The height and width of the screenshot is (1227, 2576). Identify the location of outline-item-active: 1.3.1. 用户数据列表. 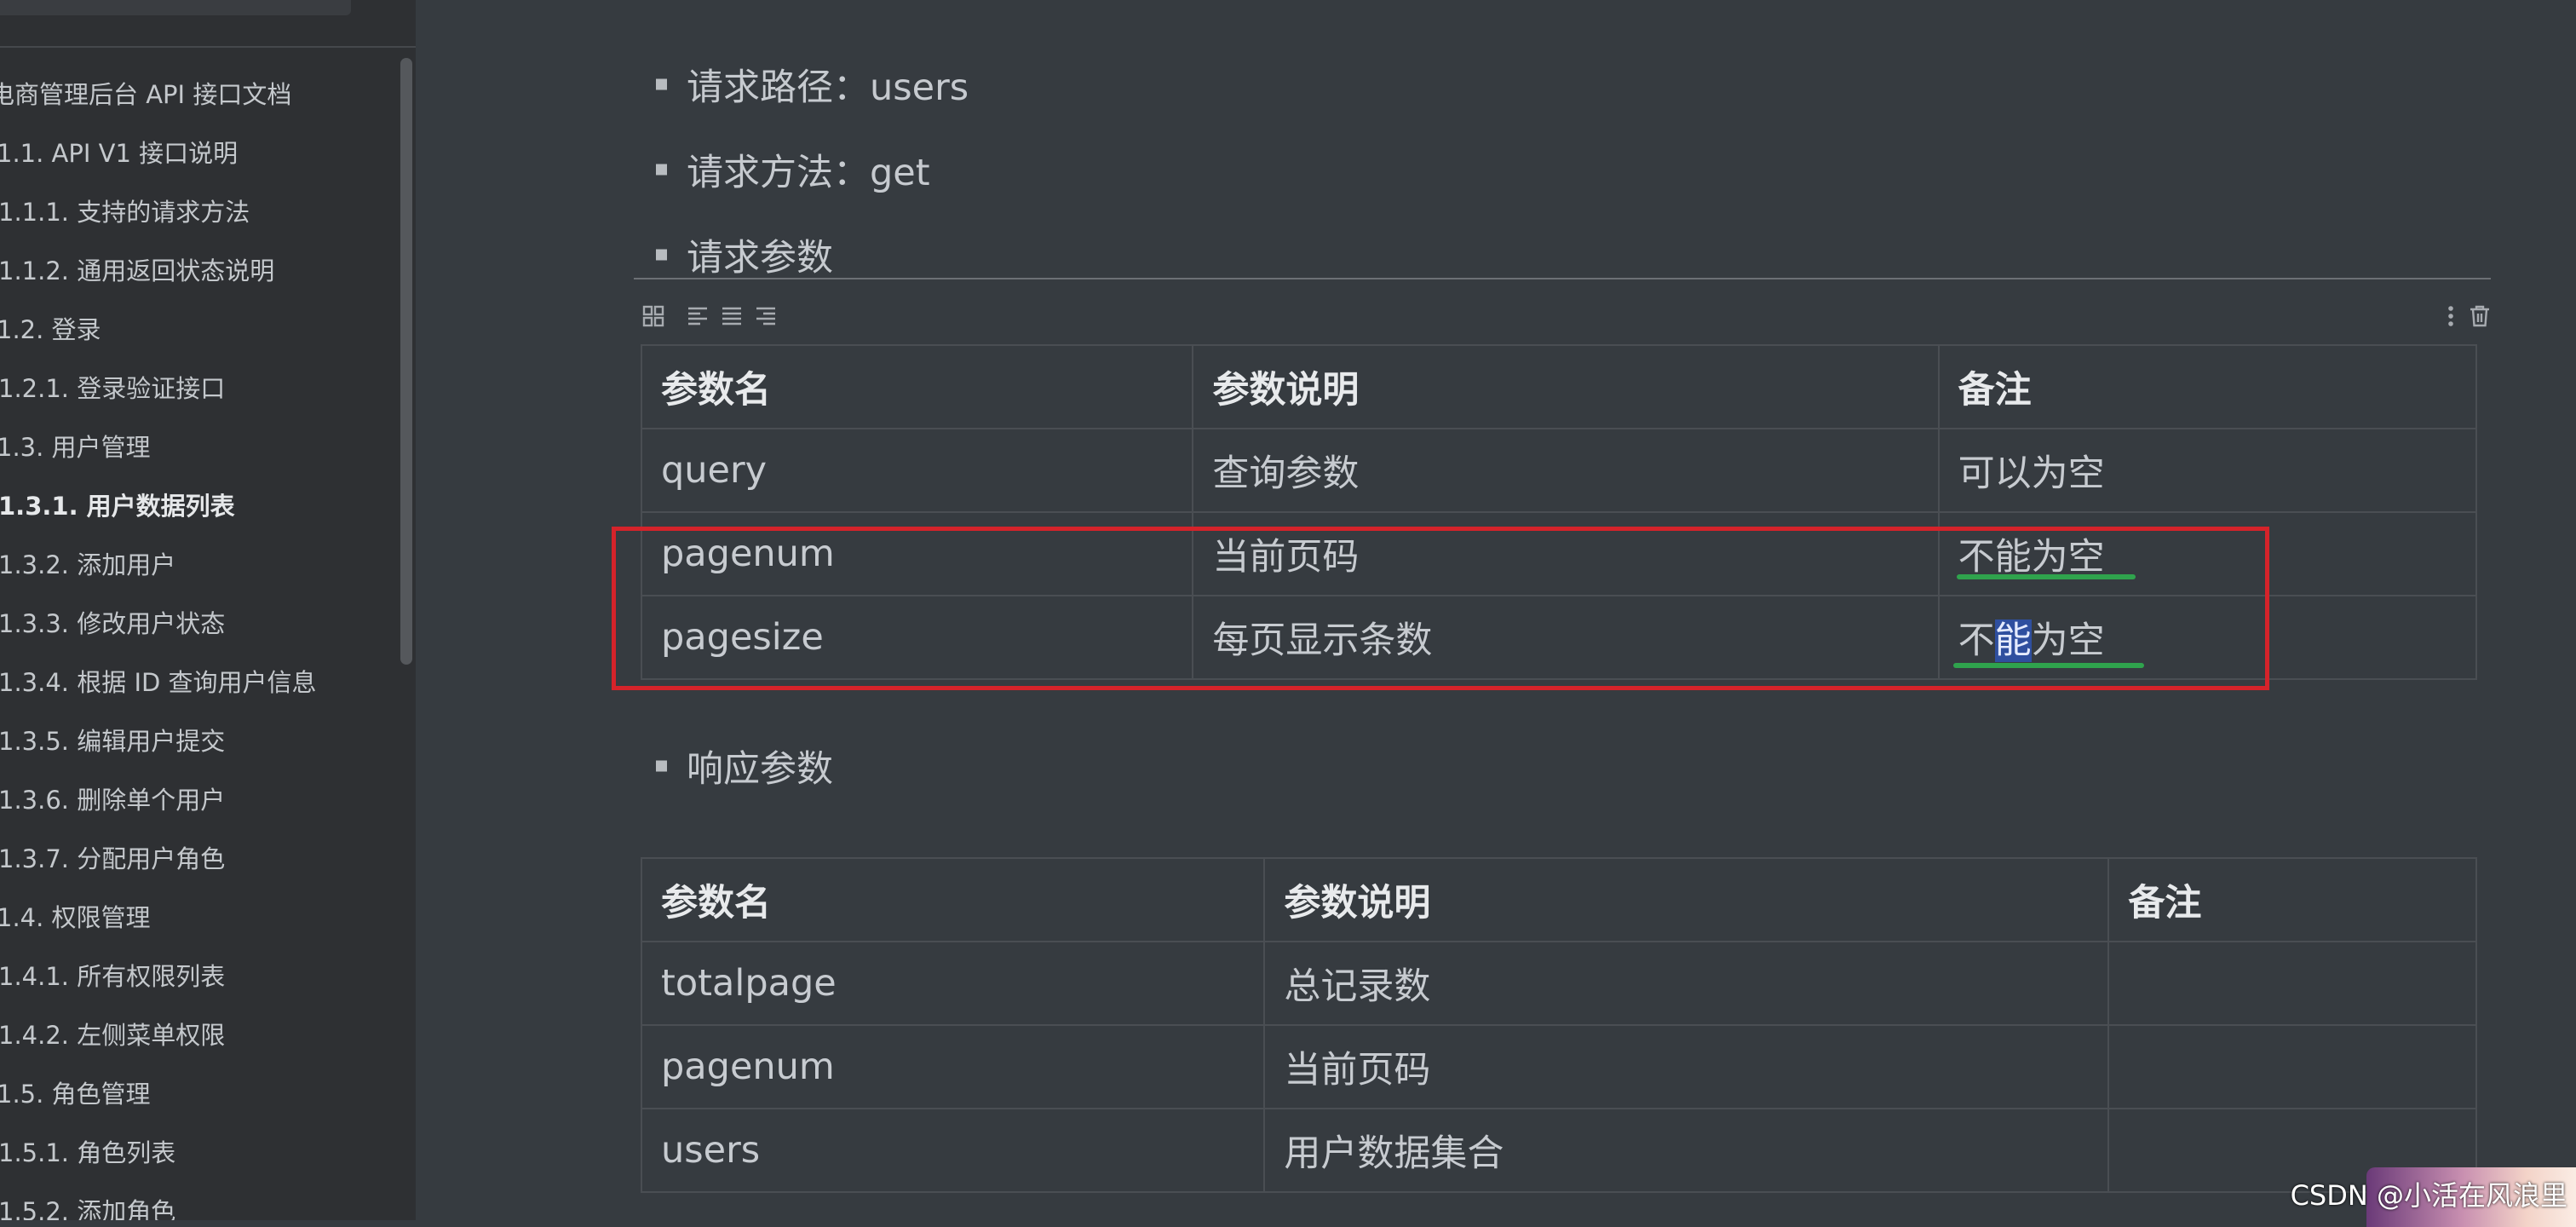
(196, 509).